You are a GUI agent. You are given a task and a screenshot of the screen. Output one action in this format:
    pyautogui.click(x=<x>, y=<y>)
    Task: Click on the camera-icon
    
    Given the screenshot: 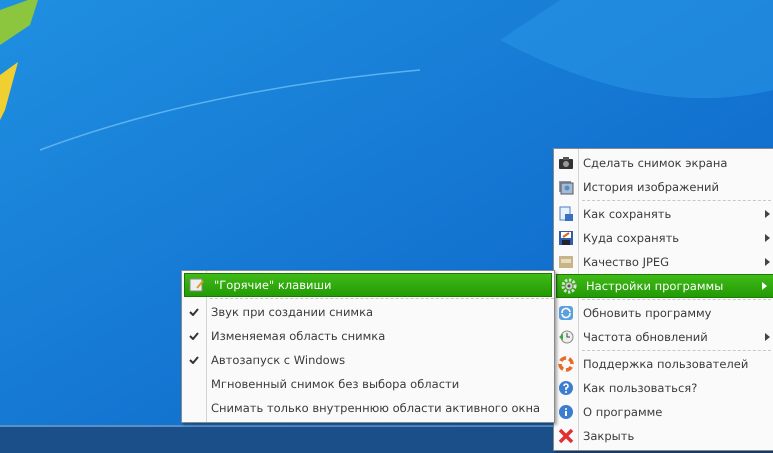 What is the action you would take?
    pyautogui.click(x=566, y=163)
    